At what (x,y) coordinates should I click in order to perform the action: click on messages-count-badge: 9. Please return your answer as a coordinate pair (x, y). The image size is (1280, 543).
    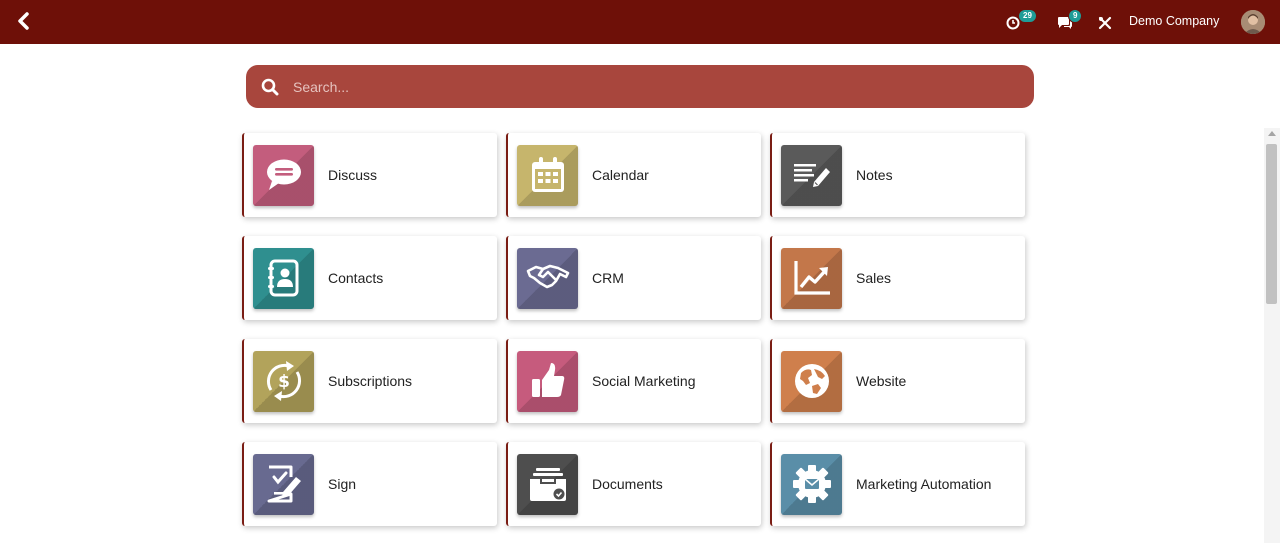
    Looking at the image, I should click on (1075, 16).